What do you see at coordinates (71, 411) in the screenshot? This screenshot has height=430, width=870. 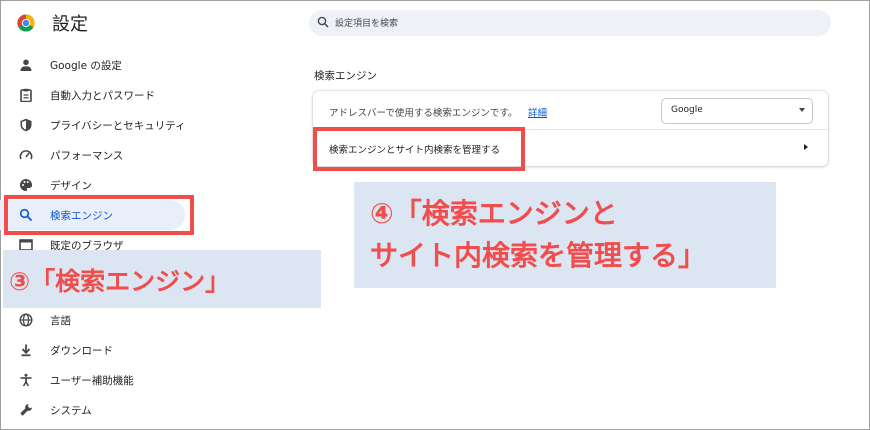 I see `sidebar-item-label: システム` at bounding box center [71, 411].